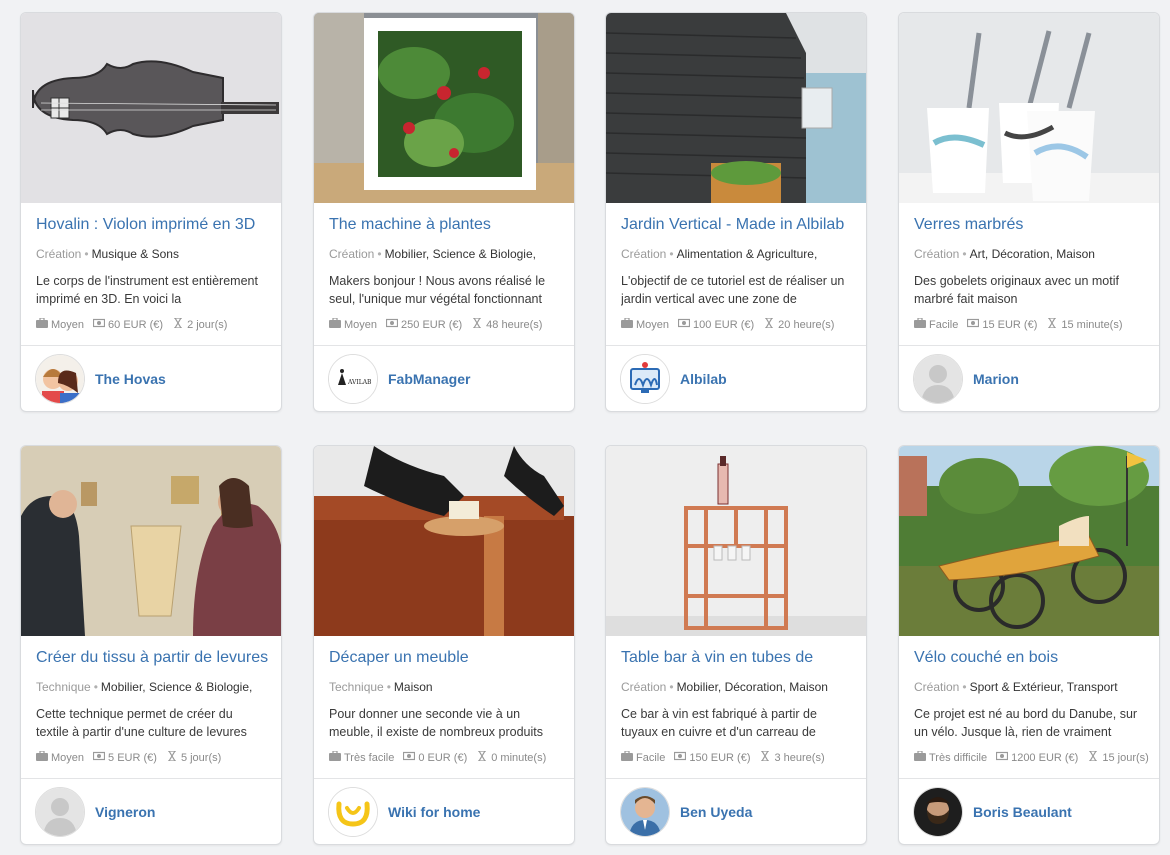 This screenshot has width=1170, height=855. What do you see at coordinates (736, 541) in the screenshot?
I see `copper-wine-bar-photo` at bounding box center [736, 541].